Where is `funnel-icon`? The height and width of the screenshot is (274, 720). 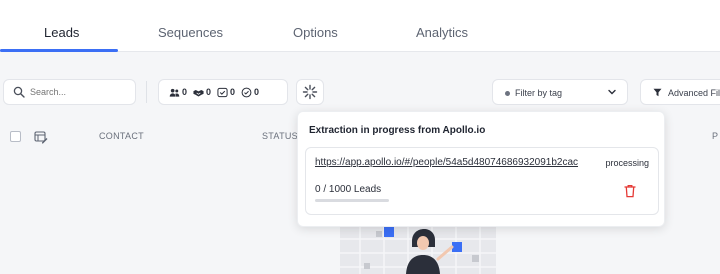 funnel-icon is located at coordinates (657, 92).